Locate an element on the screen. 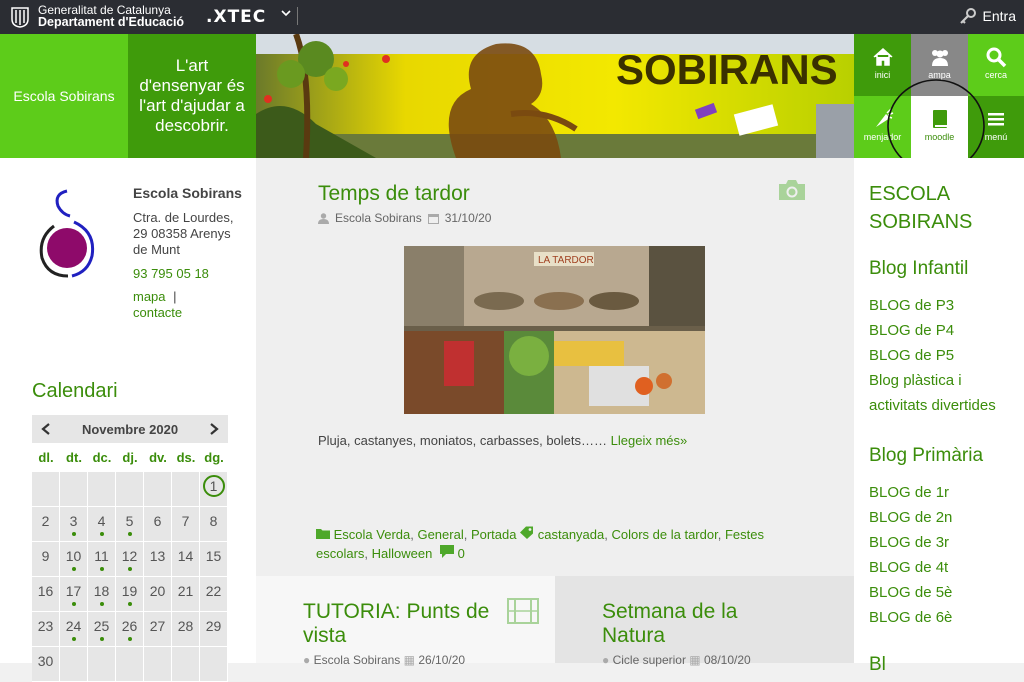 This screenshot has height=682, width=1024. calendar-day: 29 is located at coordinates (214, 629).